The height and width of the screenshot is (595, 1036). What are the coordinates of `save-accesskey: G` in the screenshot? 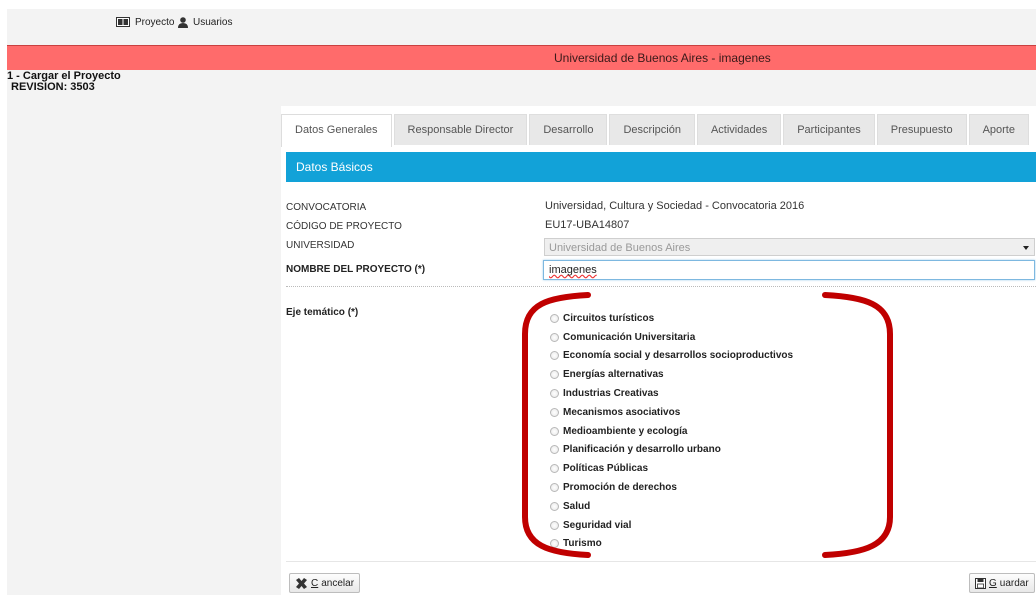 It's located at (993, 583).